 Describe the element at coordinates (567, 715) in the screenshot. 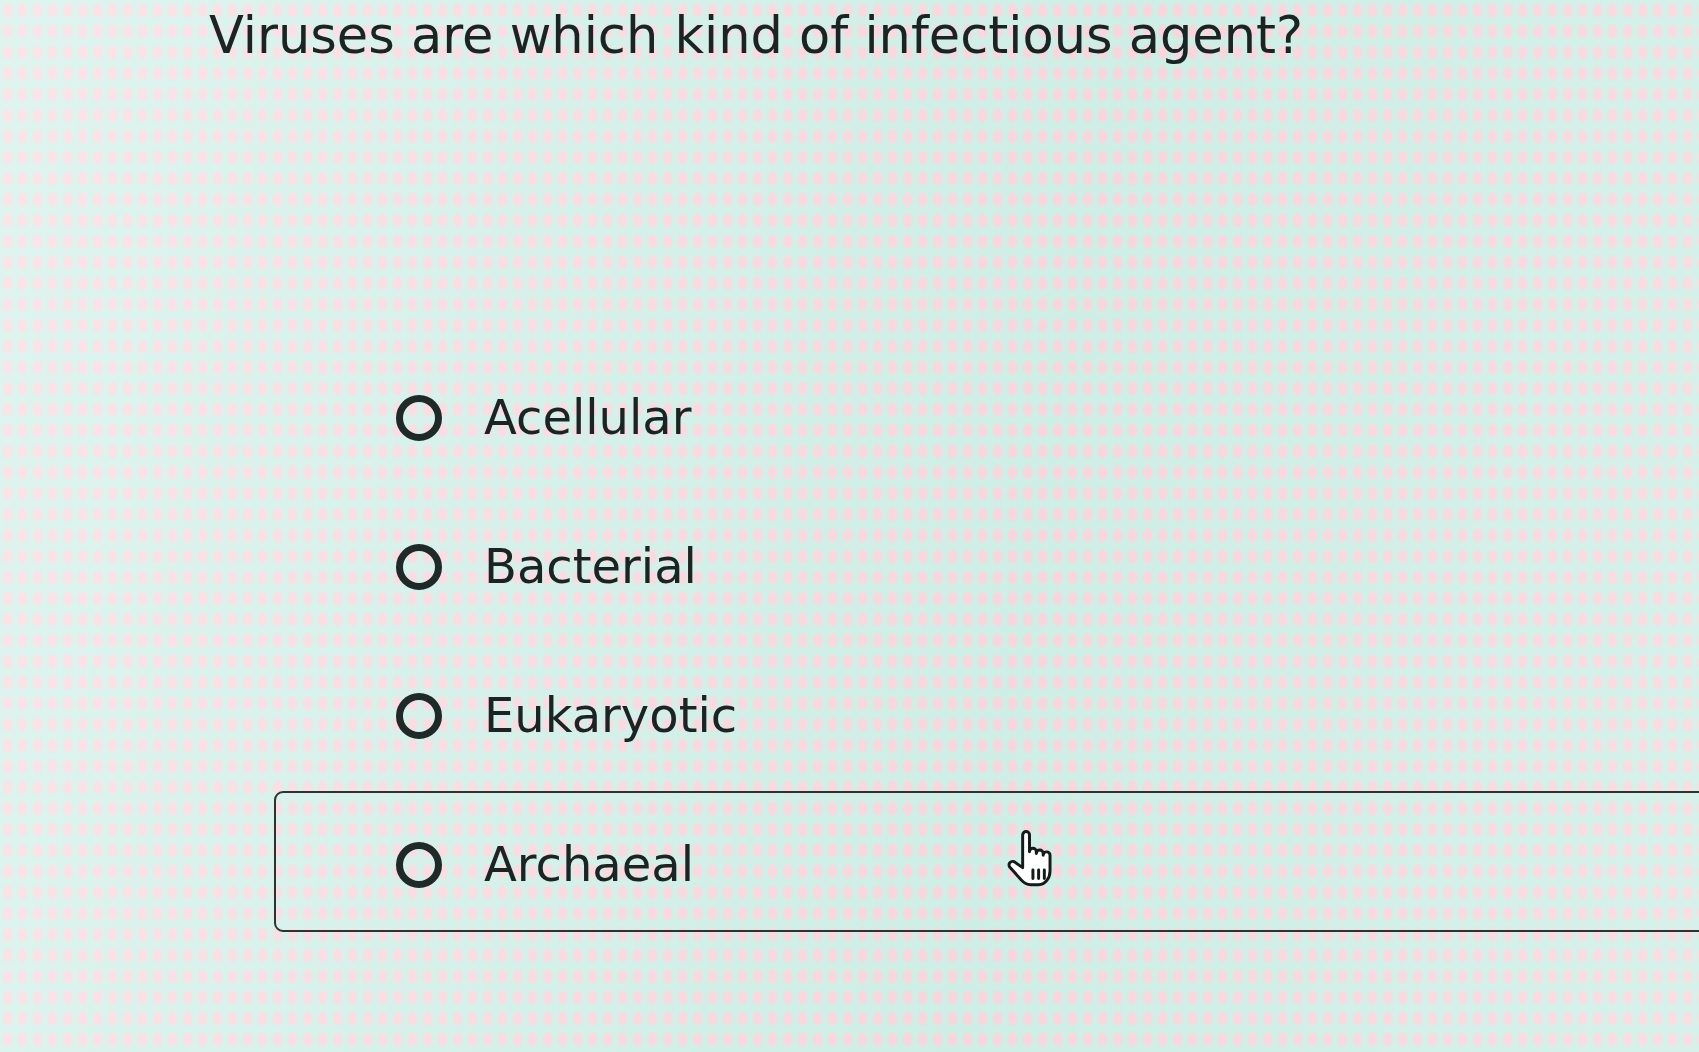

I see `answer-option: Eukaryotic` at that location.